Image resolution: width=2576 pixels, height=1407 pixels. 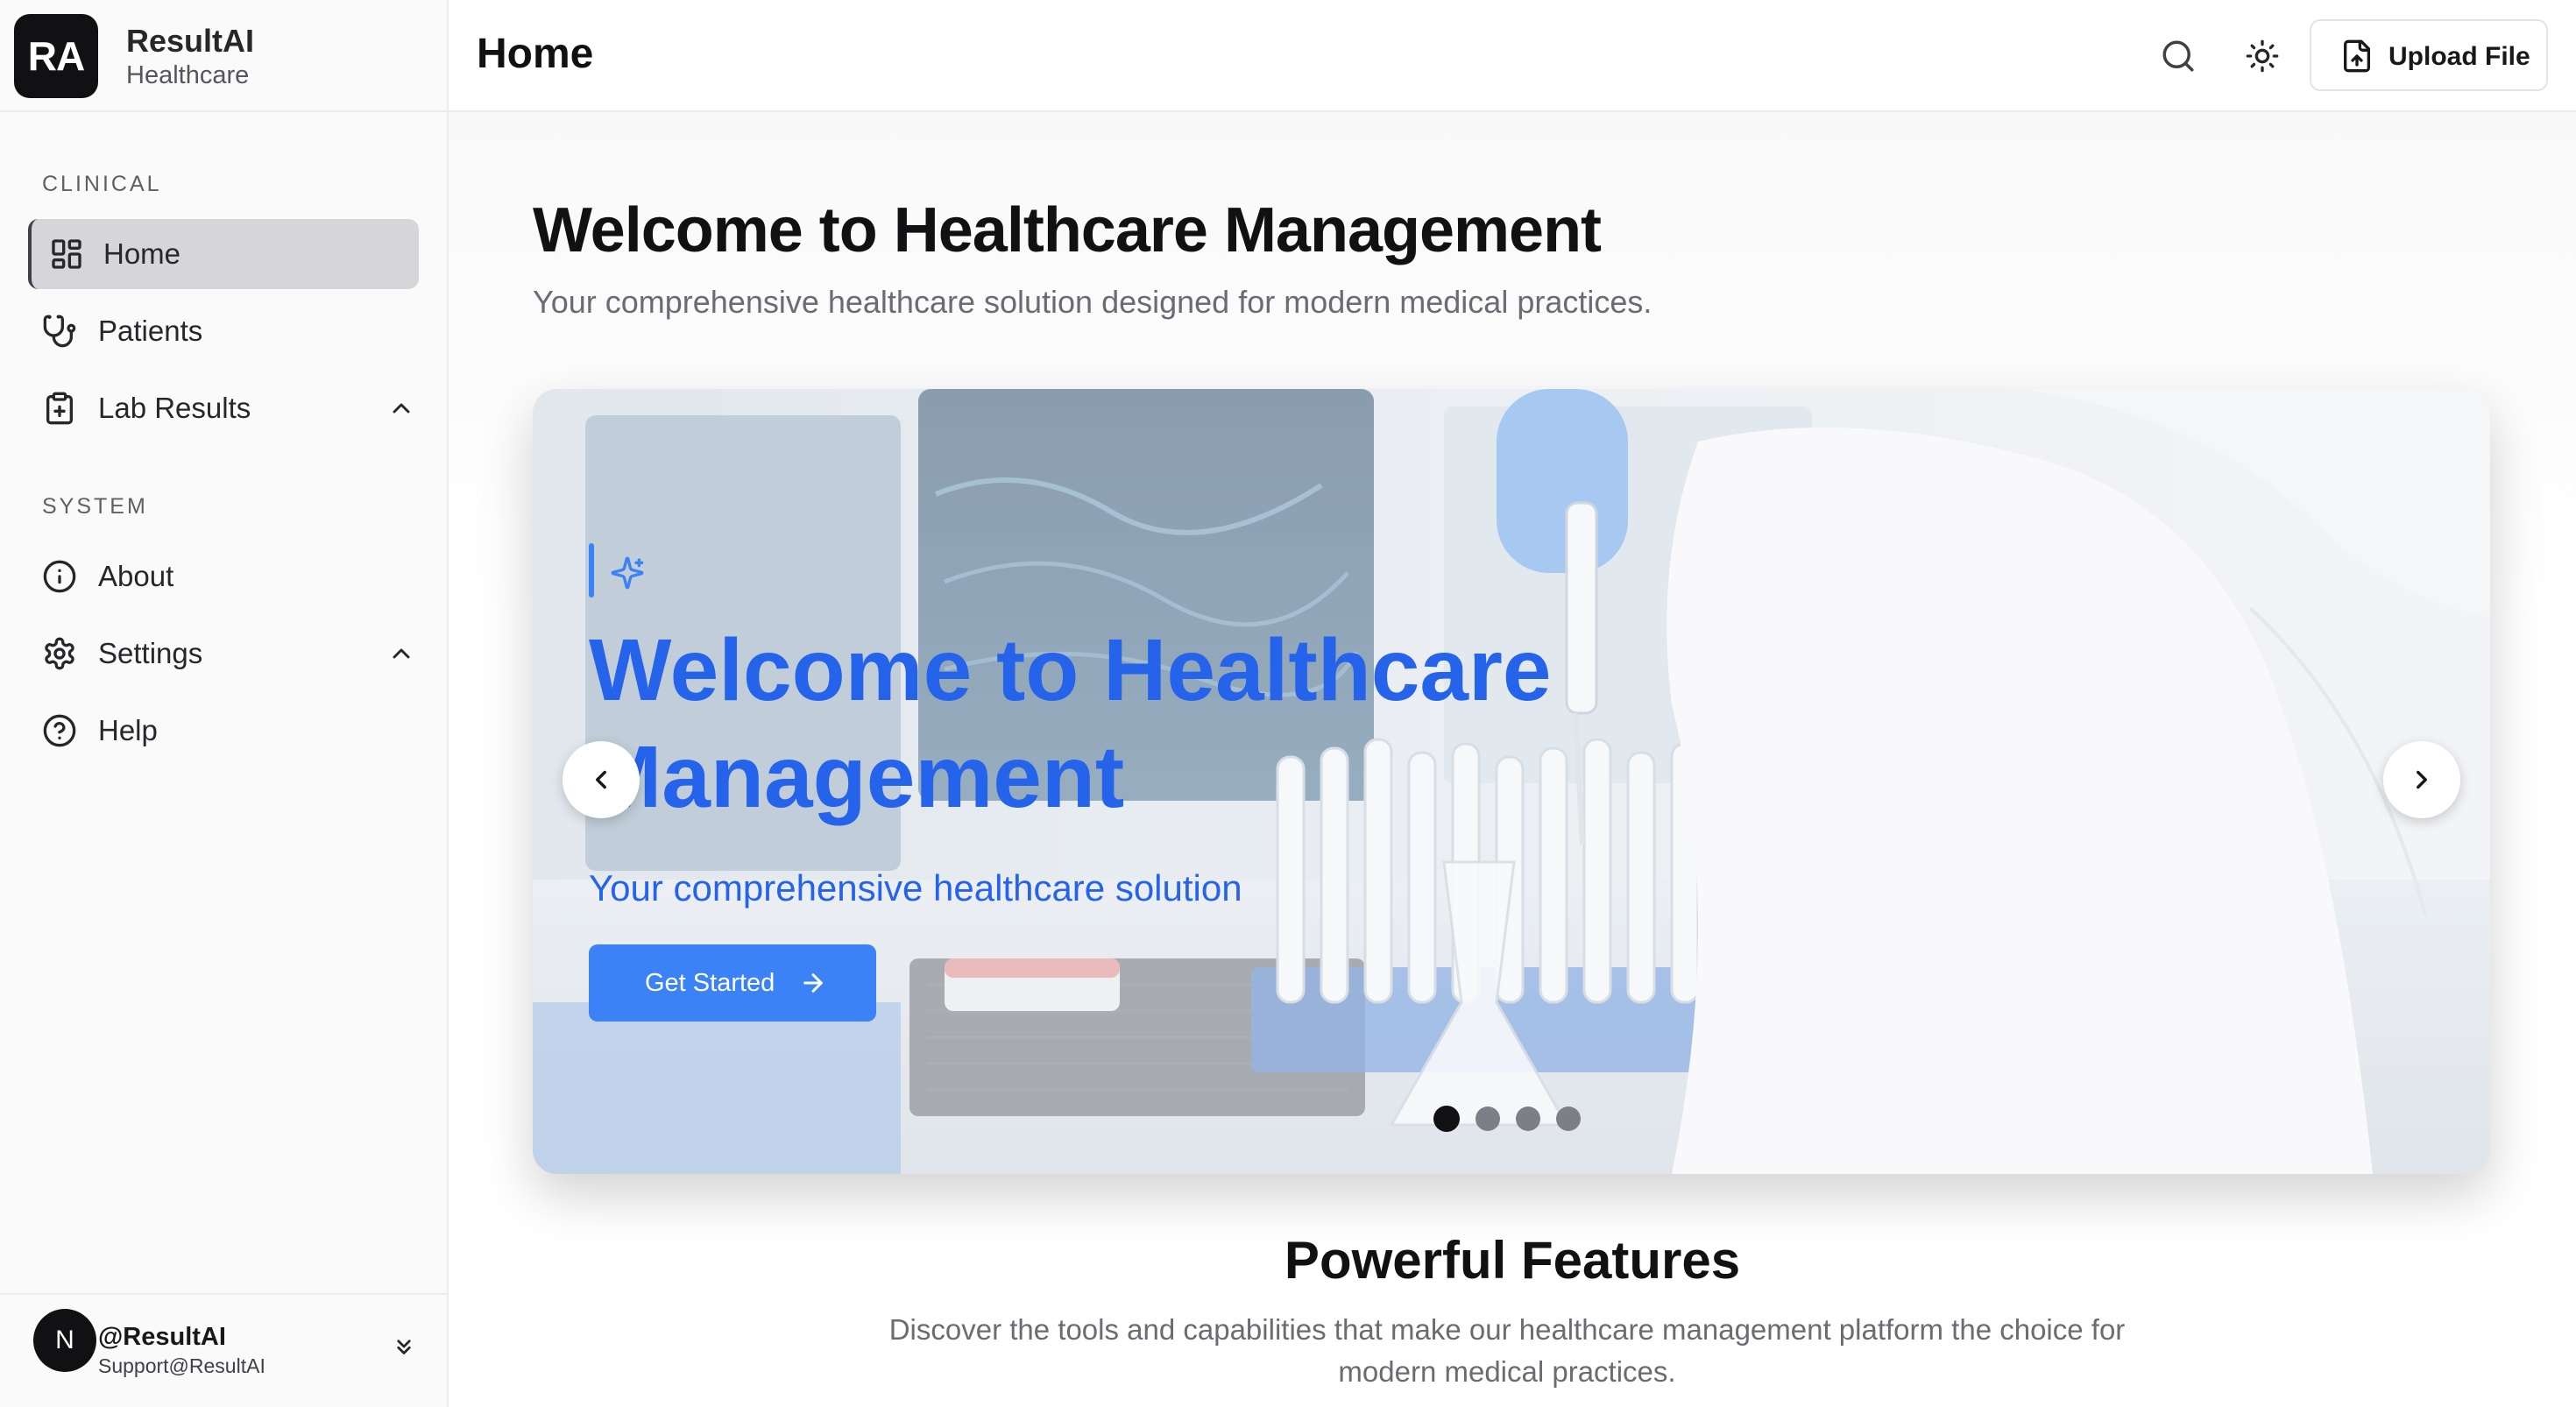 I want to click on brand-header: RA ResultAI Healthcare, so click(x=223, y=56).